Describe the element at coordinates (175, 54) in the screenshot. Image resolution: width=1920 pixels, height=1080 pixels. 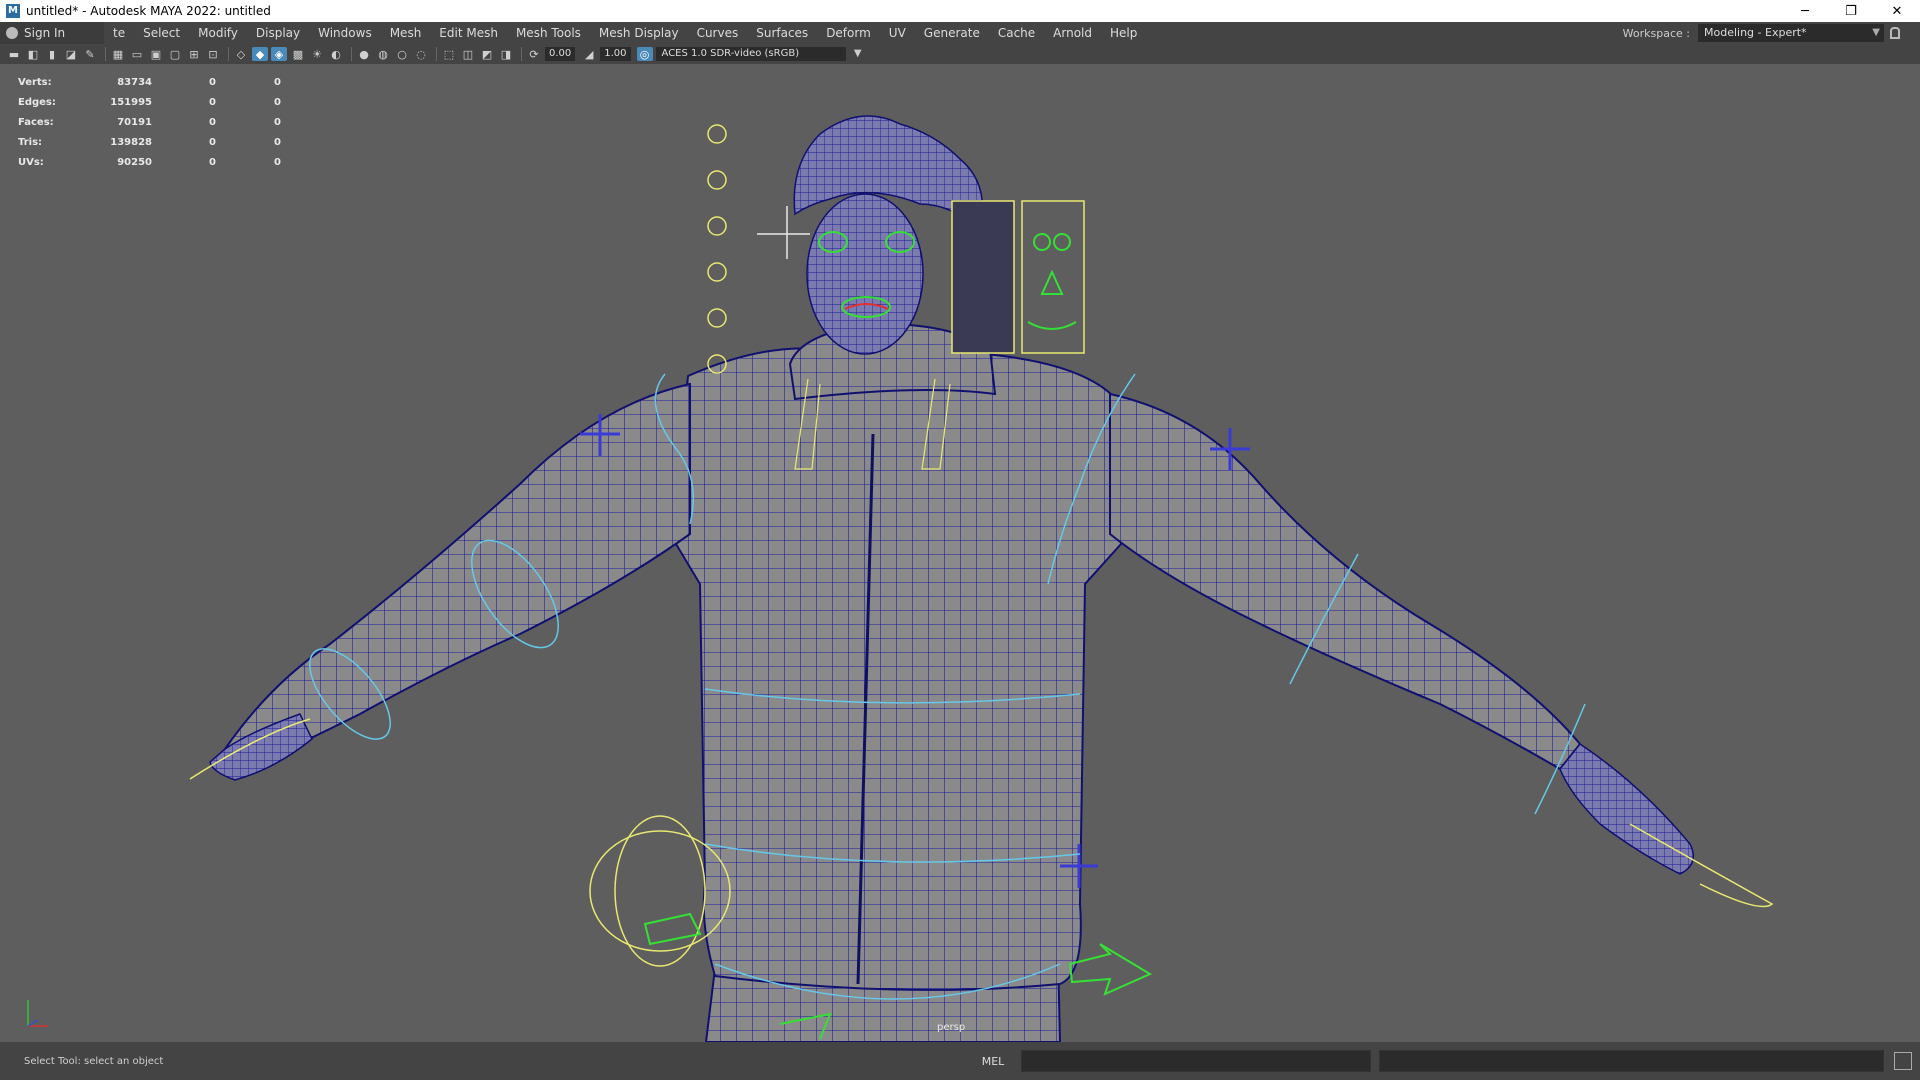
I see `gate-mask-icon: ▢` at that location.